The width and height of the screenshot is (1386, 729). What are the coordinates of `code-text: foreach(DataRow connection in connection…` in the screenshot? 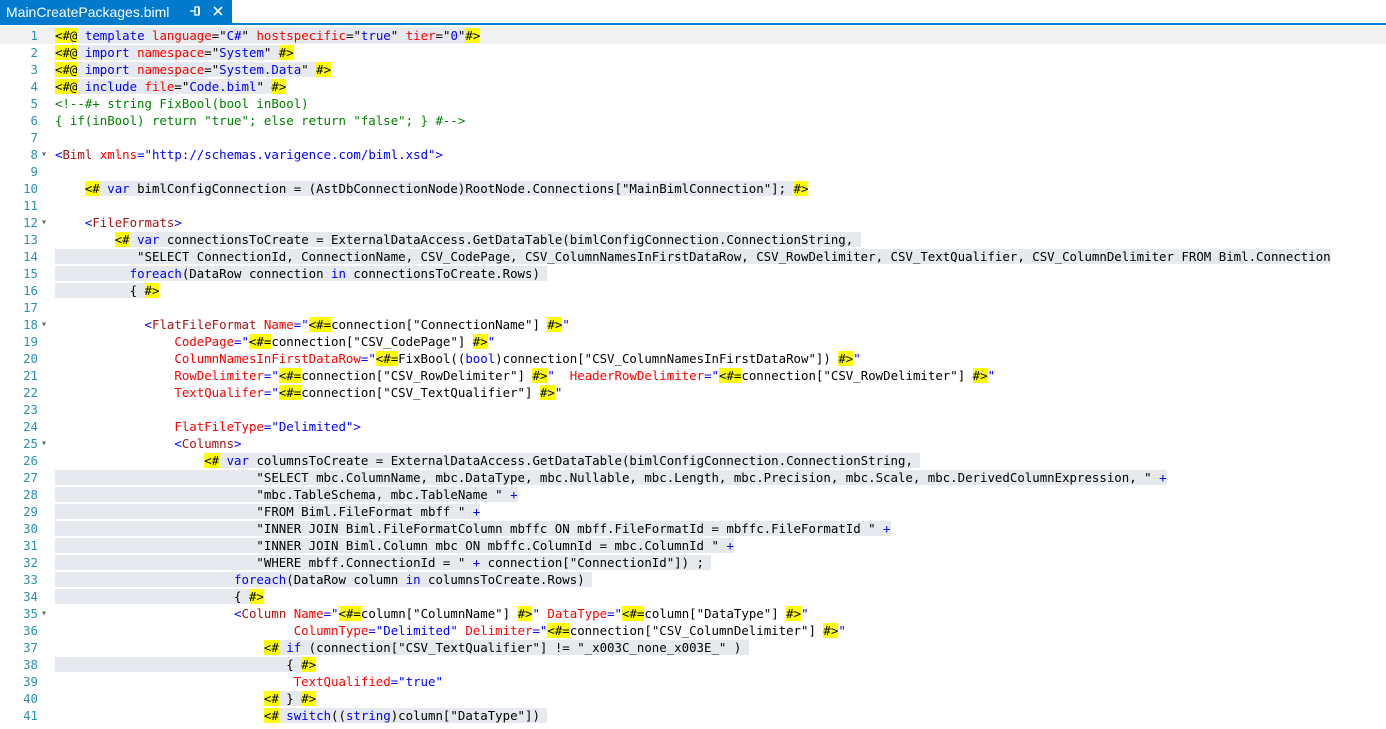 It's located at (301, 273).